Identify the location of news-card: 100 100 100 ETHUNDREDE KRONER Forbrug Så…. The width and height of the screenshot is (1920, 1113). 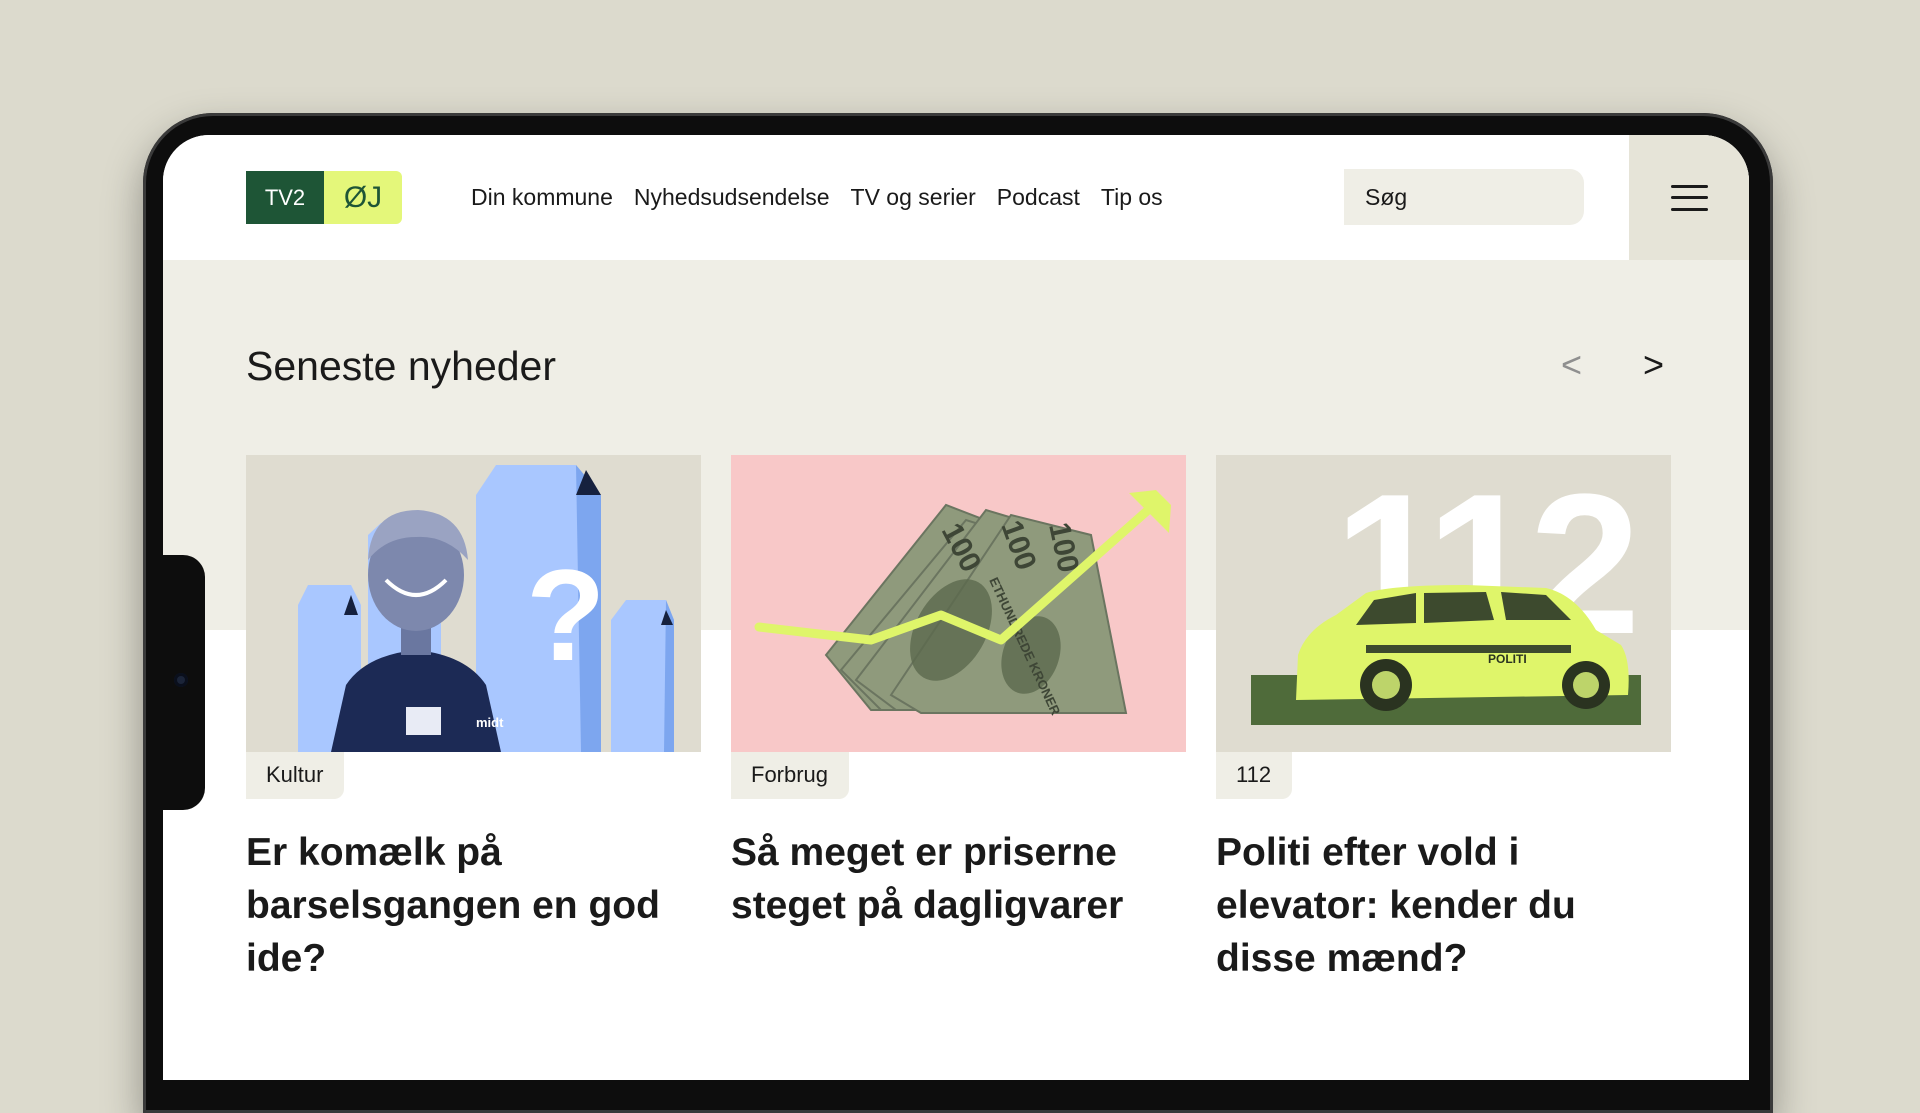
(958, 693).